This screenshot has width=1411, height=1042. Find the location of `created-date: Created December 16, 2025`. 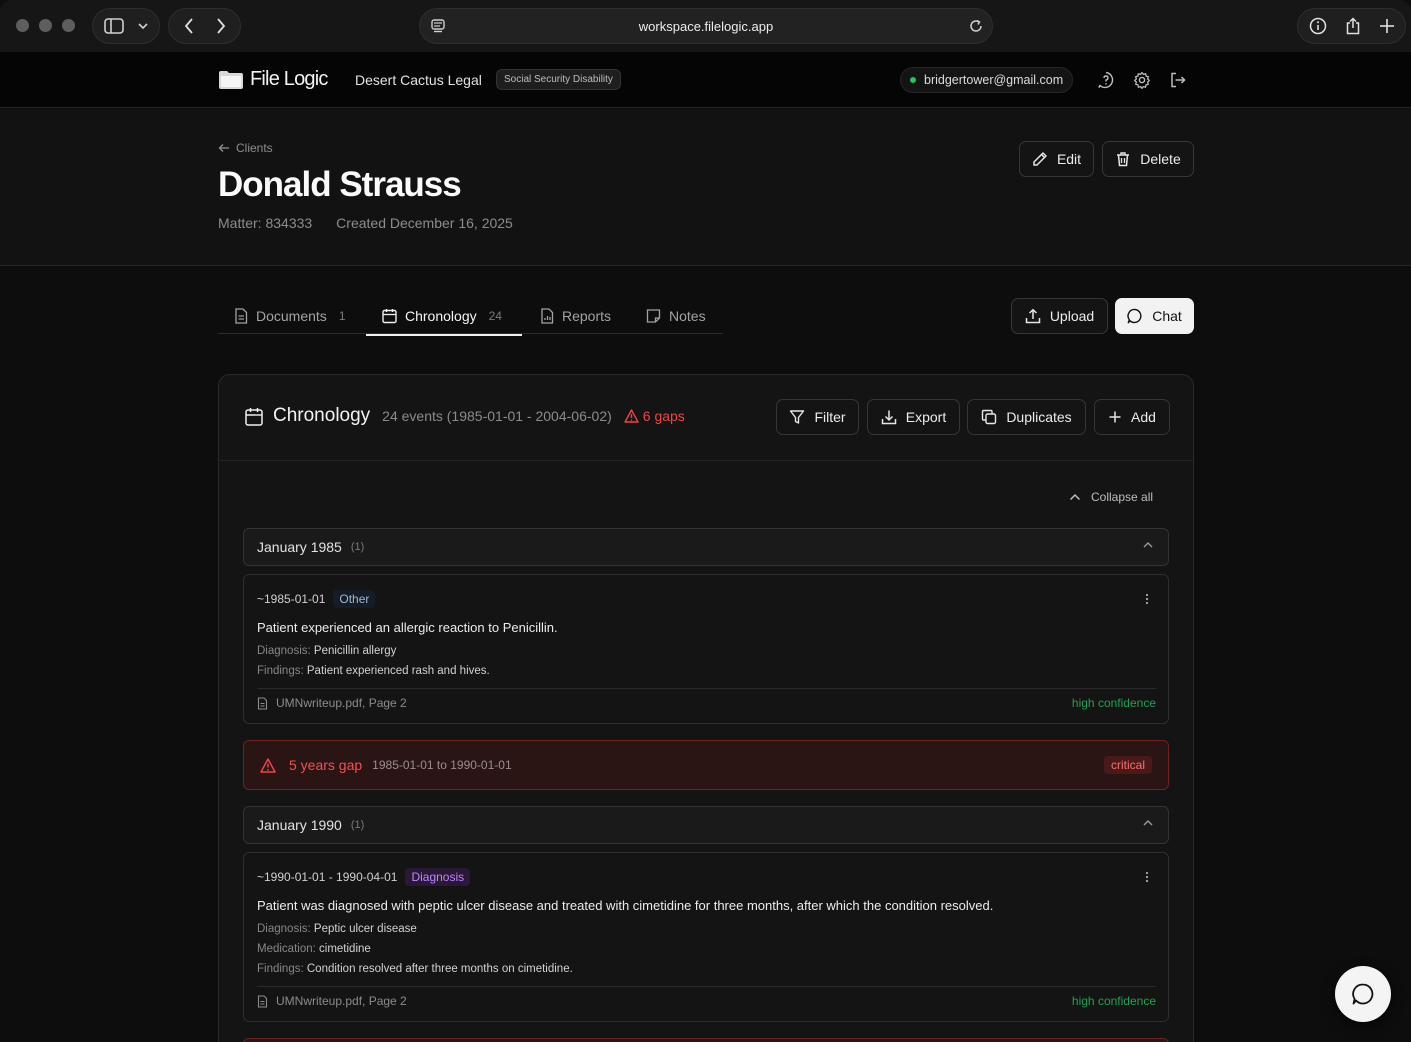

created-date: Created December 16, 2025 is located at coordinates (424, 223).